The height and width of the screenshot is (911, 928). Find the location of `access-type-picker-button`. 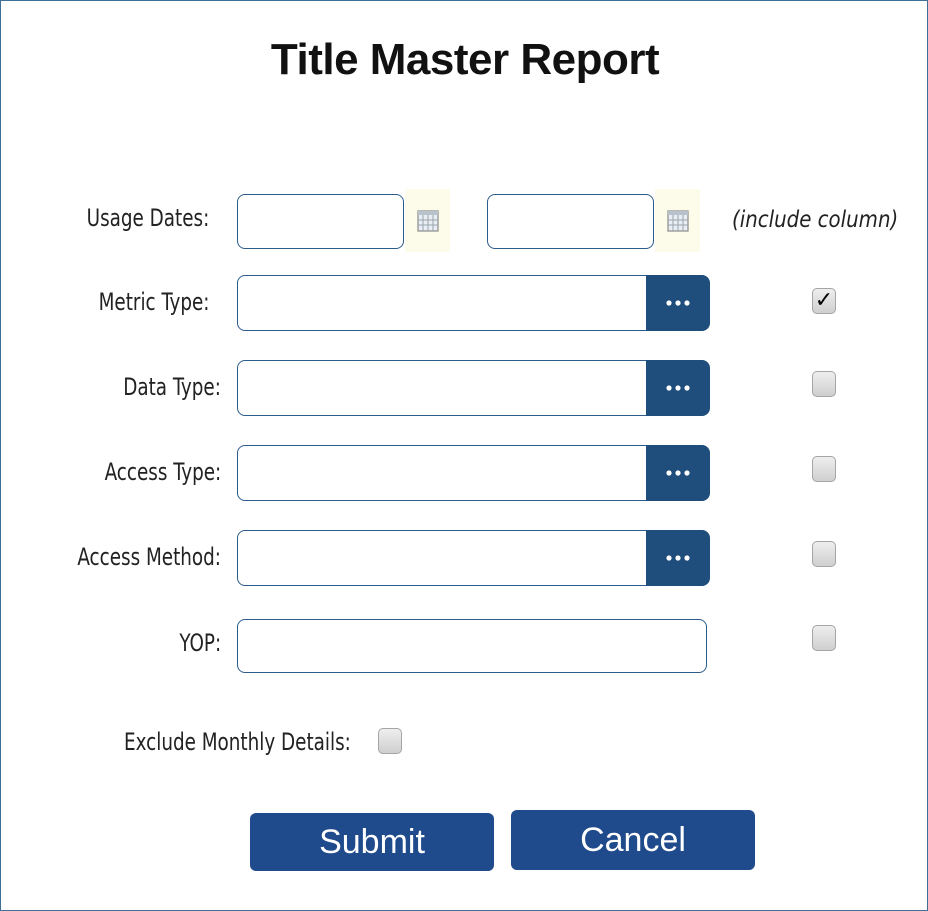

access-type-picker-button is located at coordinates (678, 473).